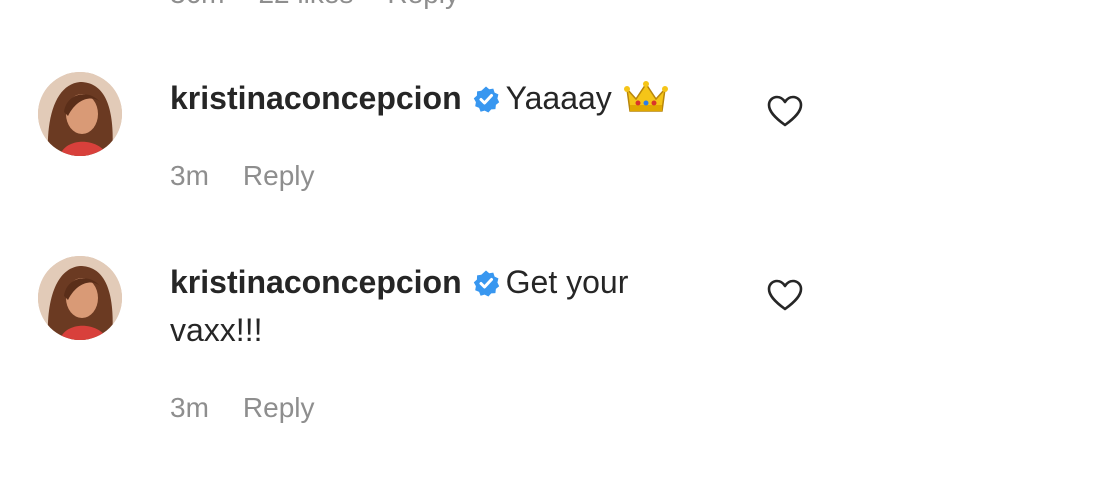 This screenshot has width=1120, height=500. I want to click on previous-comment-meta: 36m 22 likes Reply, so click(314, 4).